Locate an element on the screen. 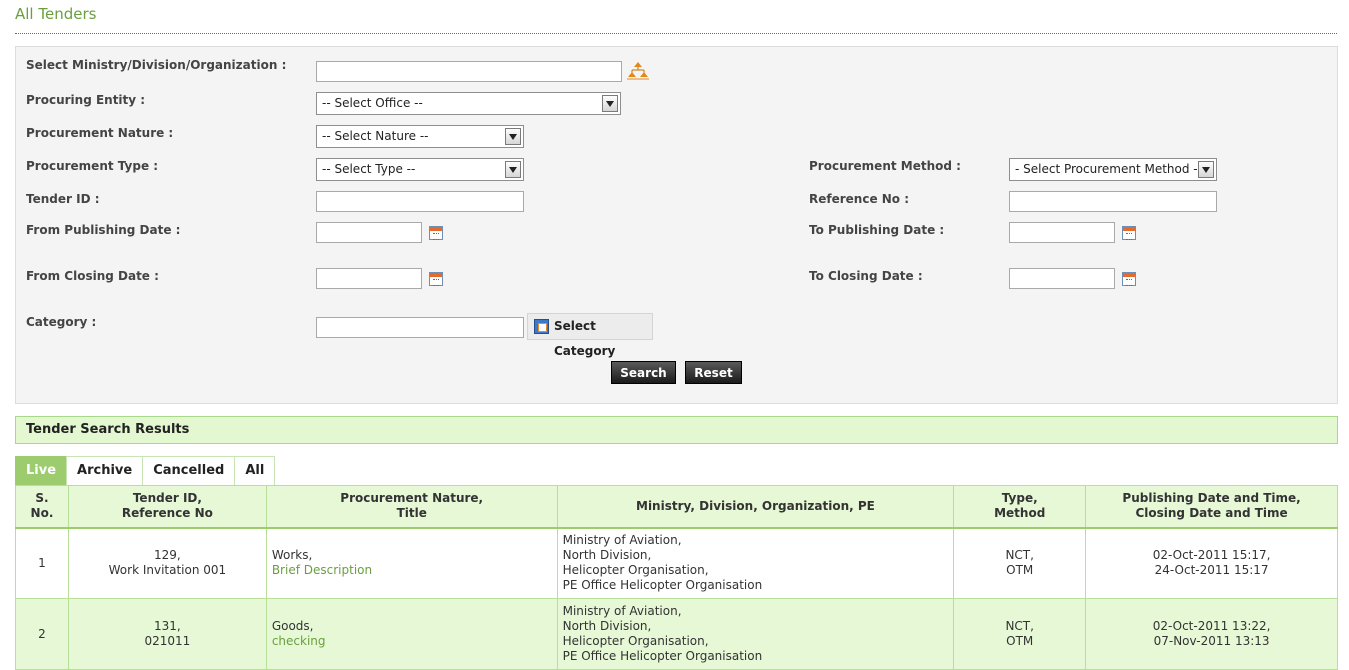 This screenshot has width=1349, height=670. tab-live: Live is located at coordinates (41, 471).